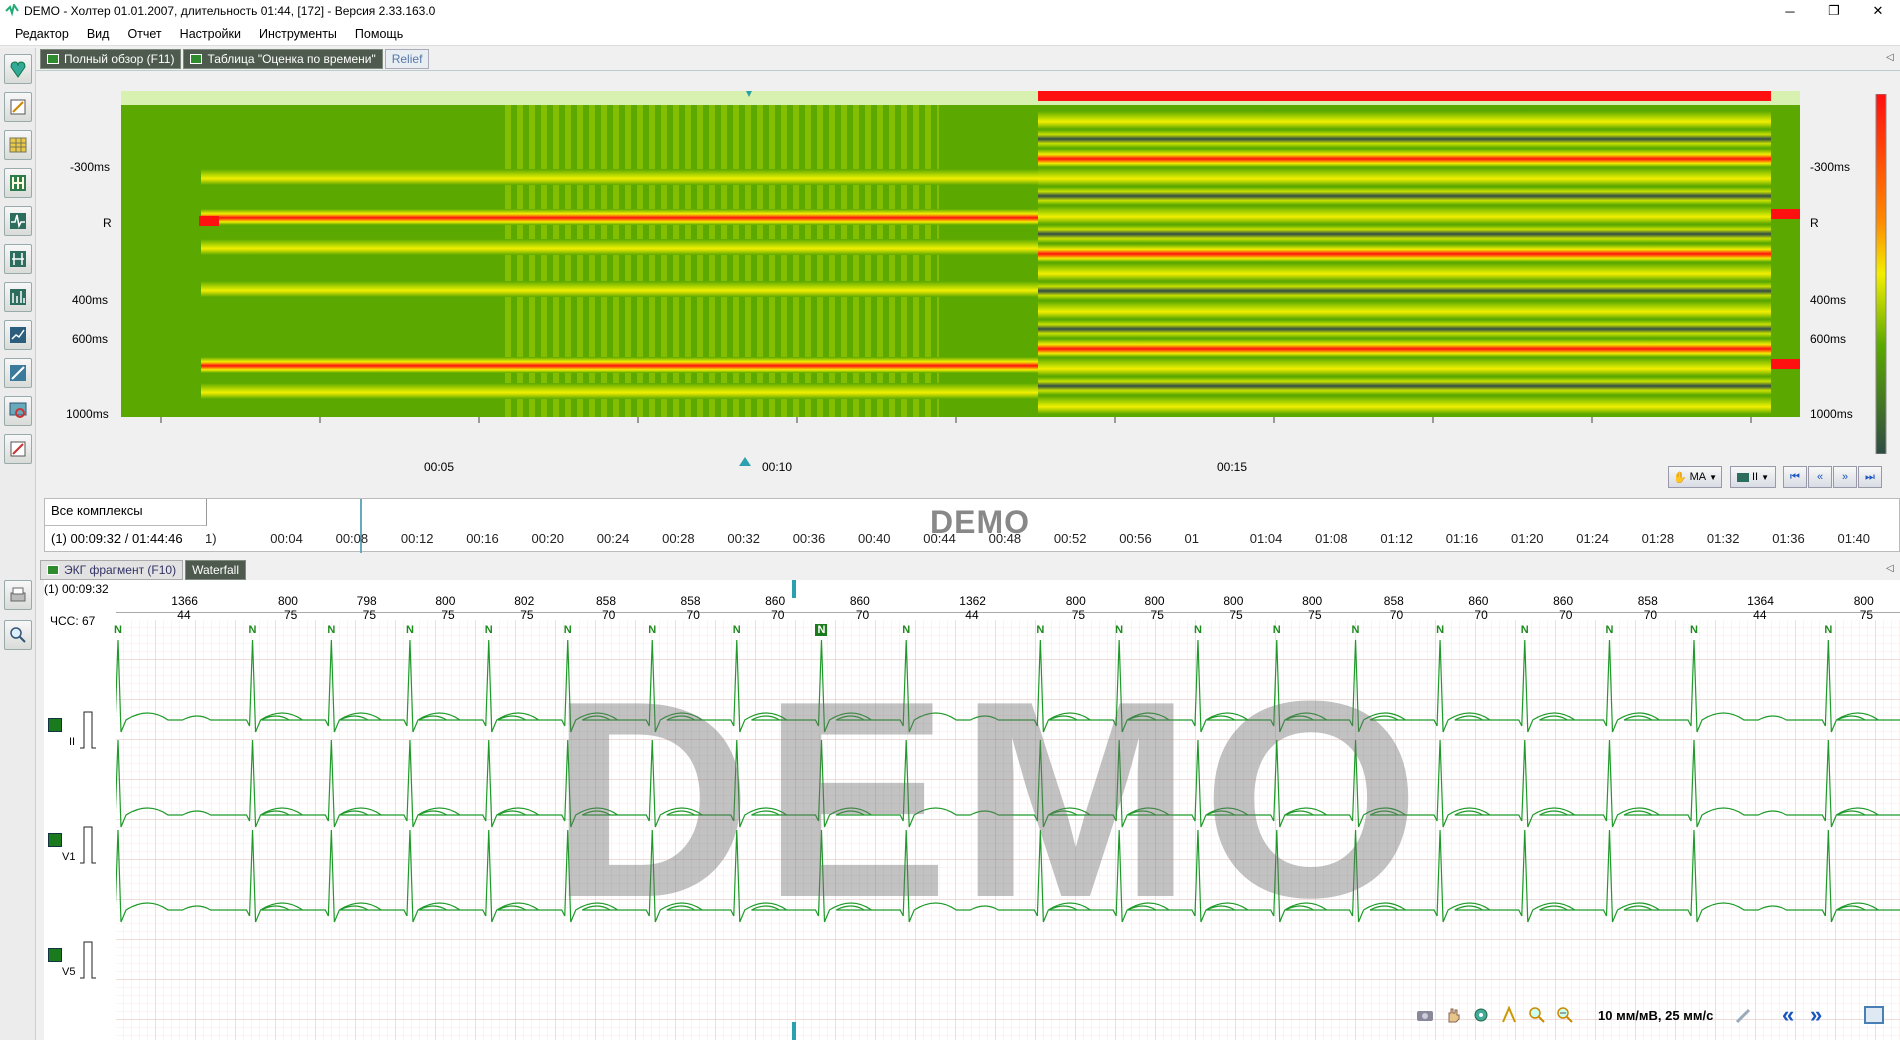  Describe the element at coordinates (379, 34) in the screenshot. I see `menu-help: Помощь` at that location.